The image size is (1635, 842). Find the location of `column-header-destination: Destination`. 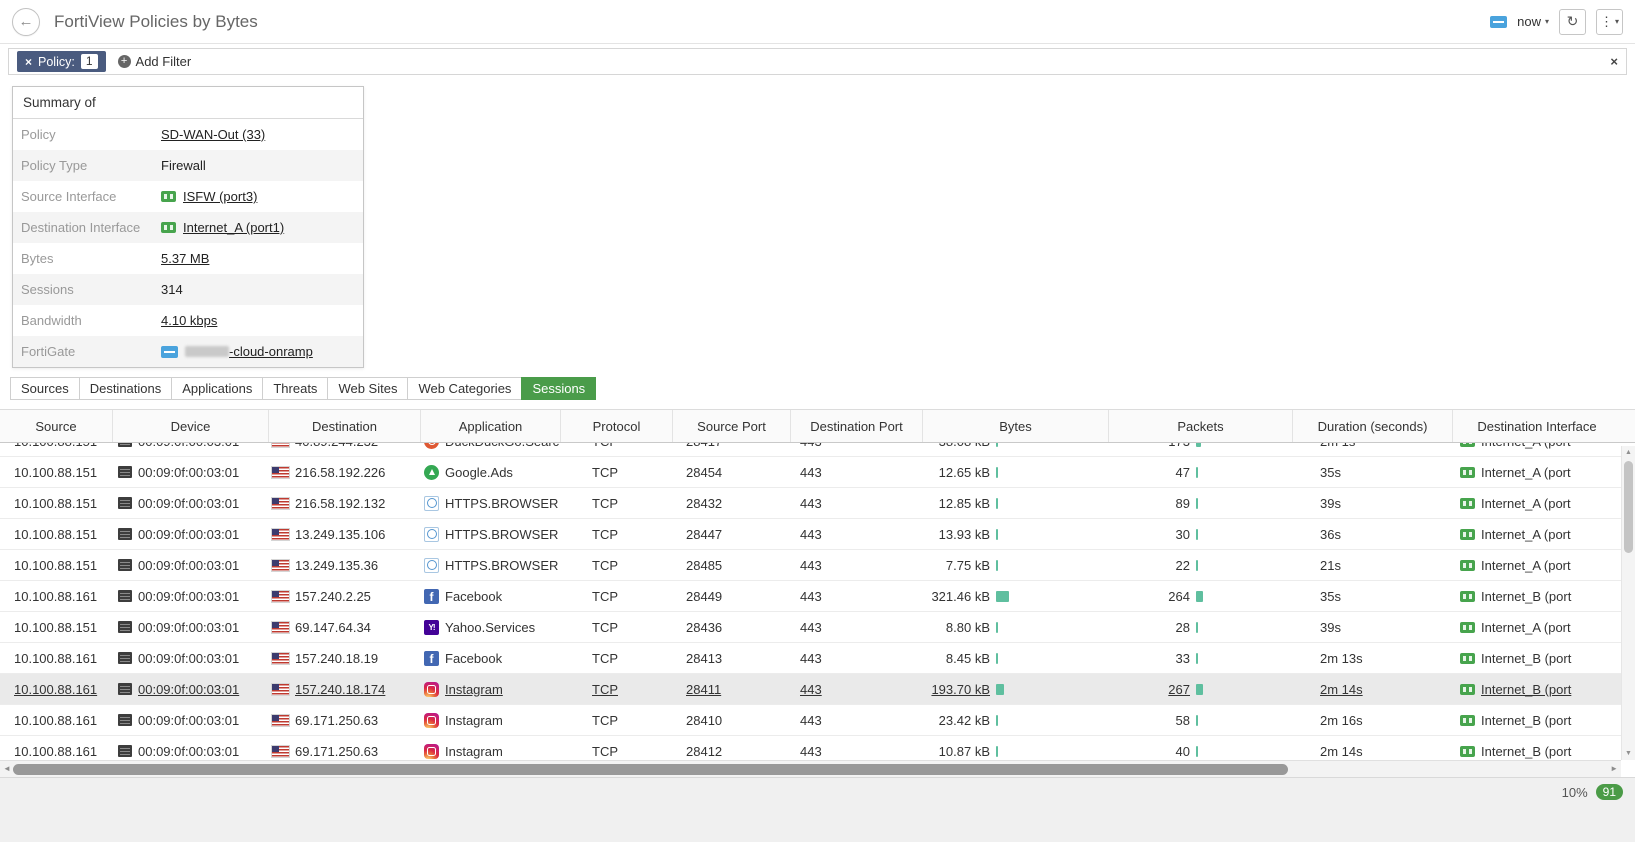

column-header-destination: Destination is located at coordinates (344, 426).